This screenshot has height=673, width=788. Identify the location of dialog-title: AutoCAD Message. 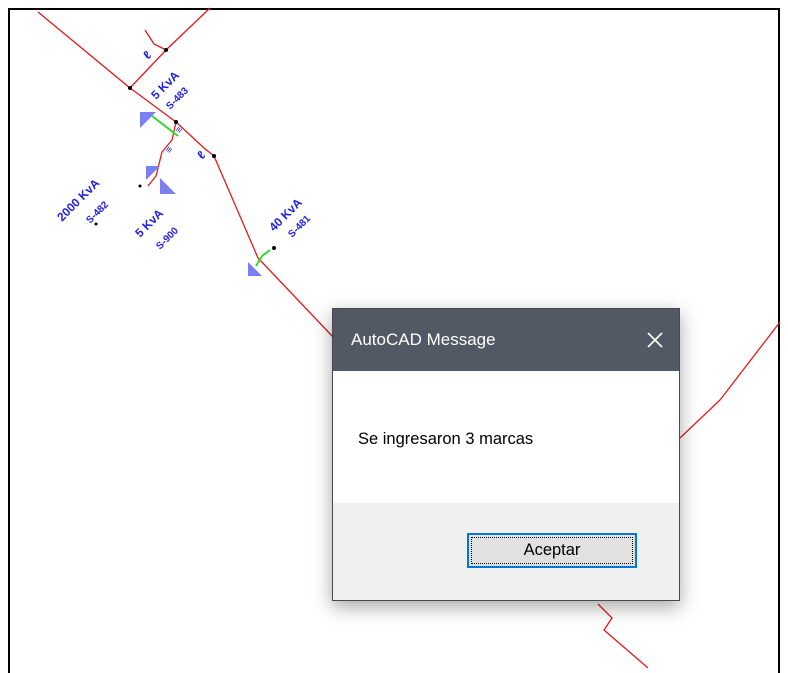
(423, 339).